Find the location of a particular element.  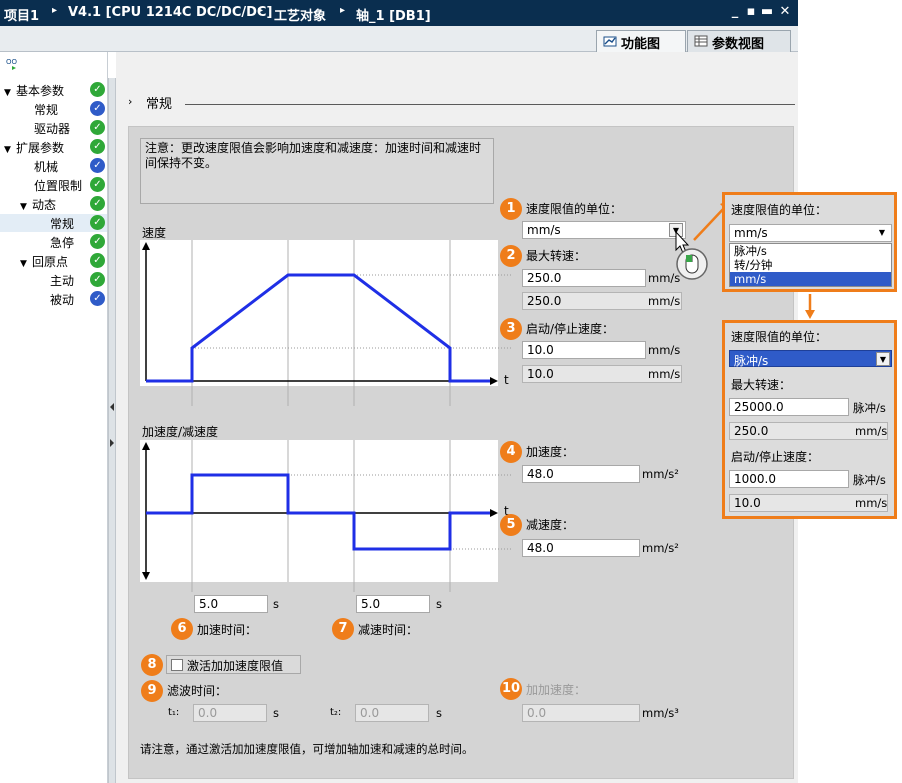

callout2-start-stop-label: 启动/停止速度： is located at coordinates (775, 457).